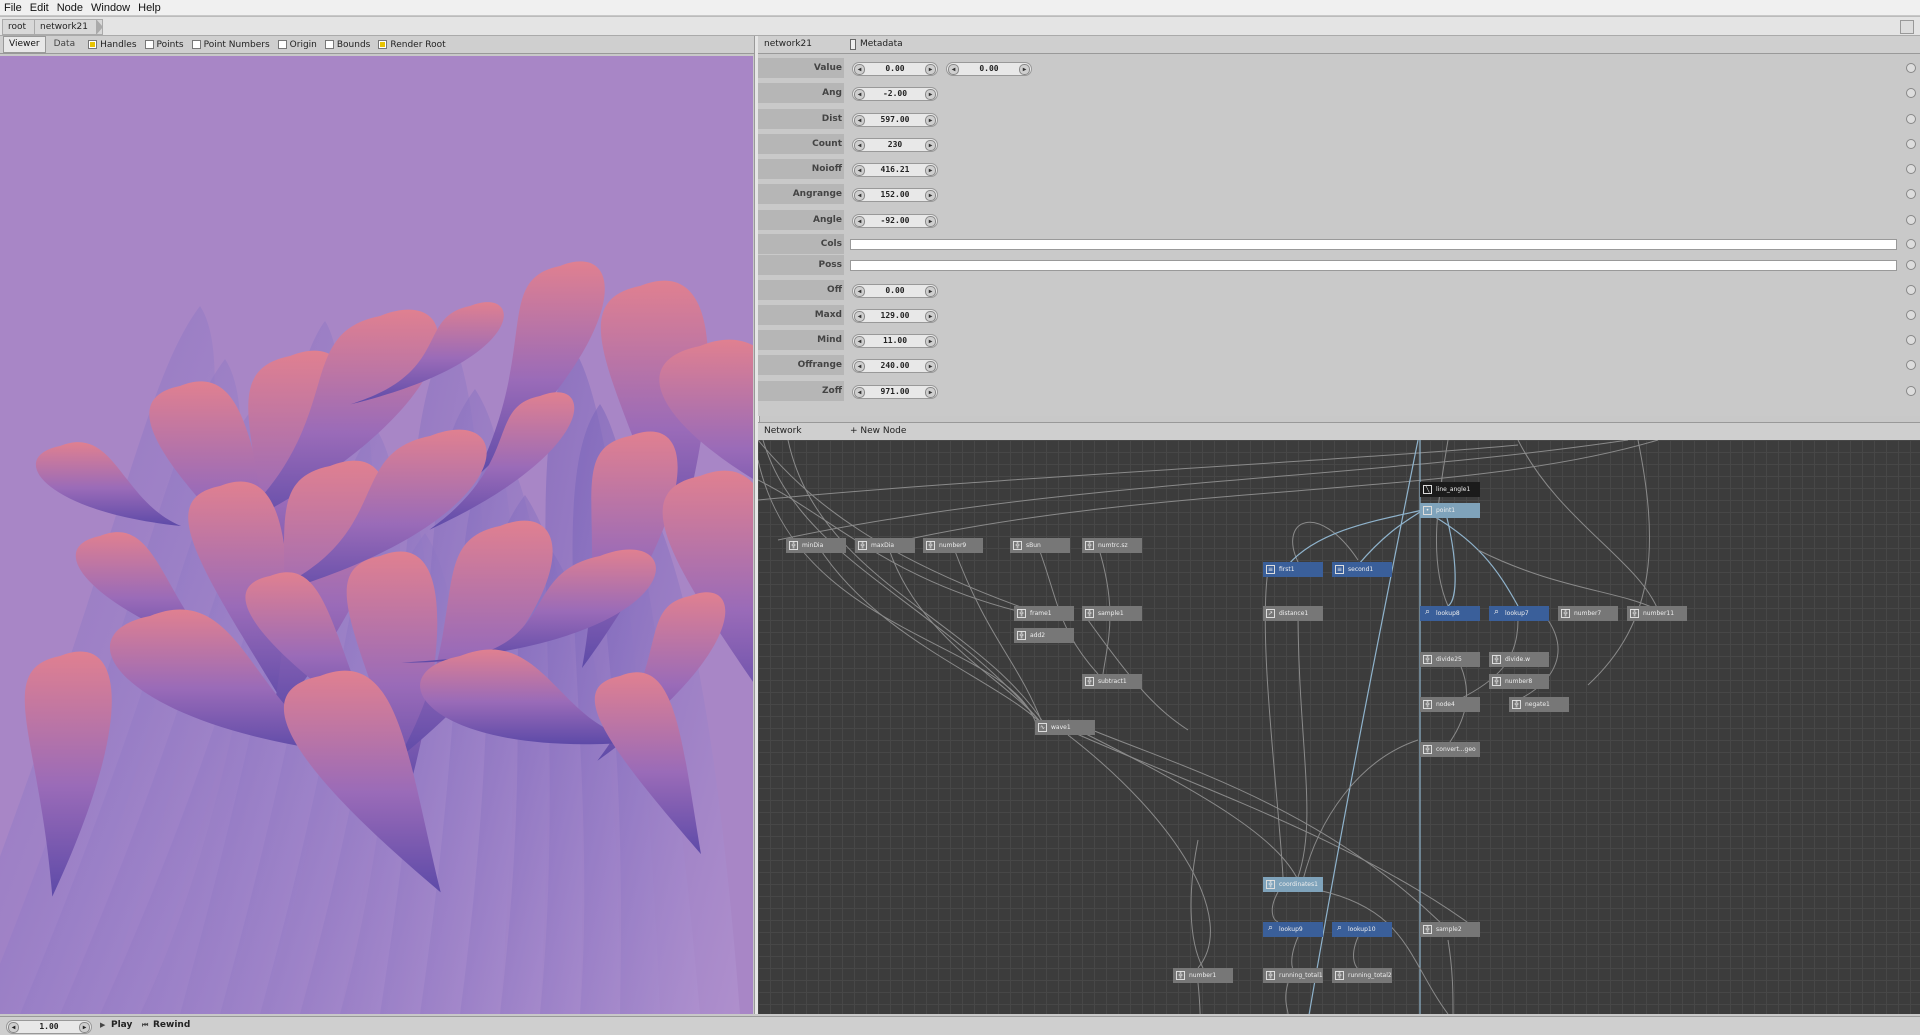  I want to click on option-render-root: Render Root, so click(412, 45).